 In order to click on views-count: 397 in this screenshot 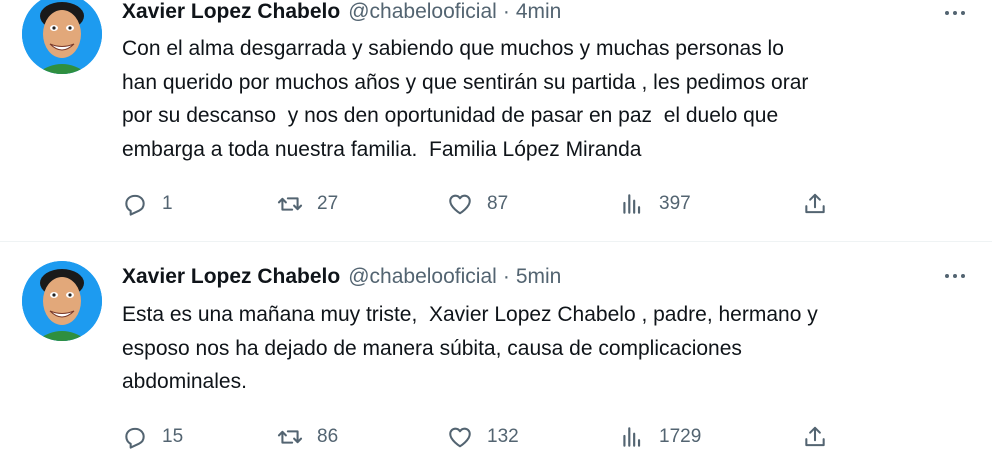, I will do `click(675, 203)`.